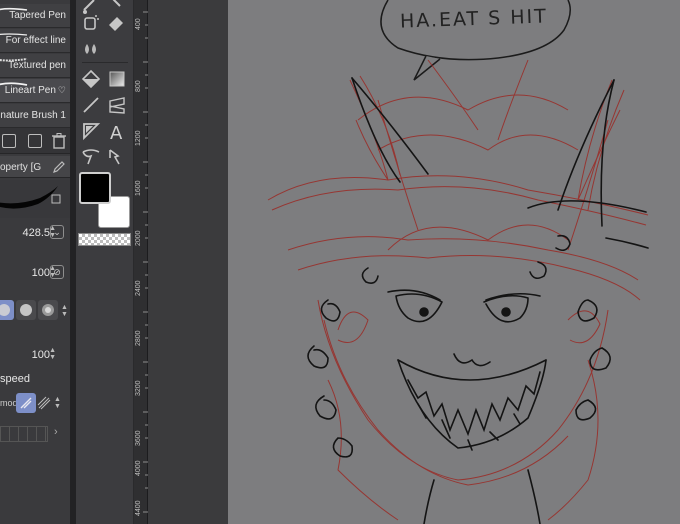  Describe the element at coordinates (117, 157) in the screenshot. I see `correct-line-icon` at that location.